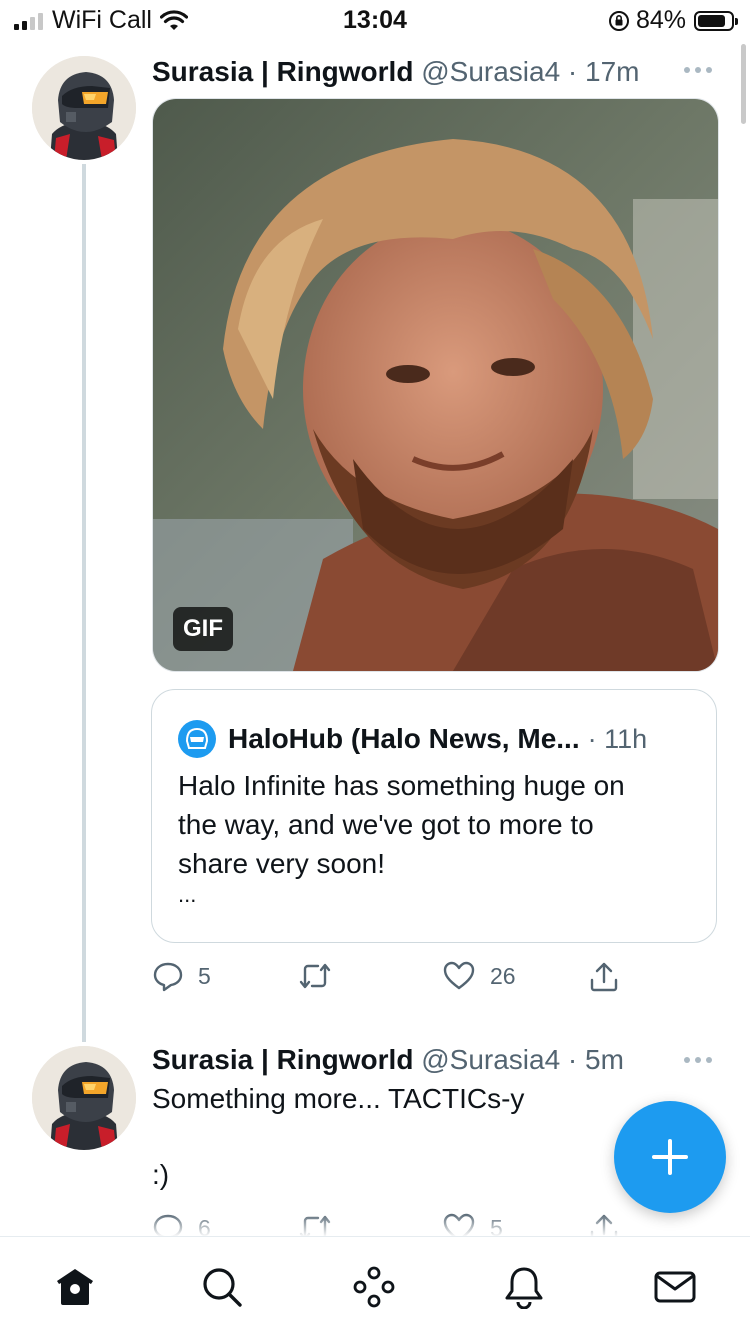  What do you see at coordinates (716, 20) in the screenshot?
I see `battery-icon` at bounding box center [716, 20].